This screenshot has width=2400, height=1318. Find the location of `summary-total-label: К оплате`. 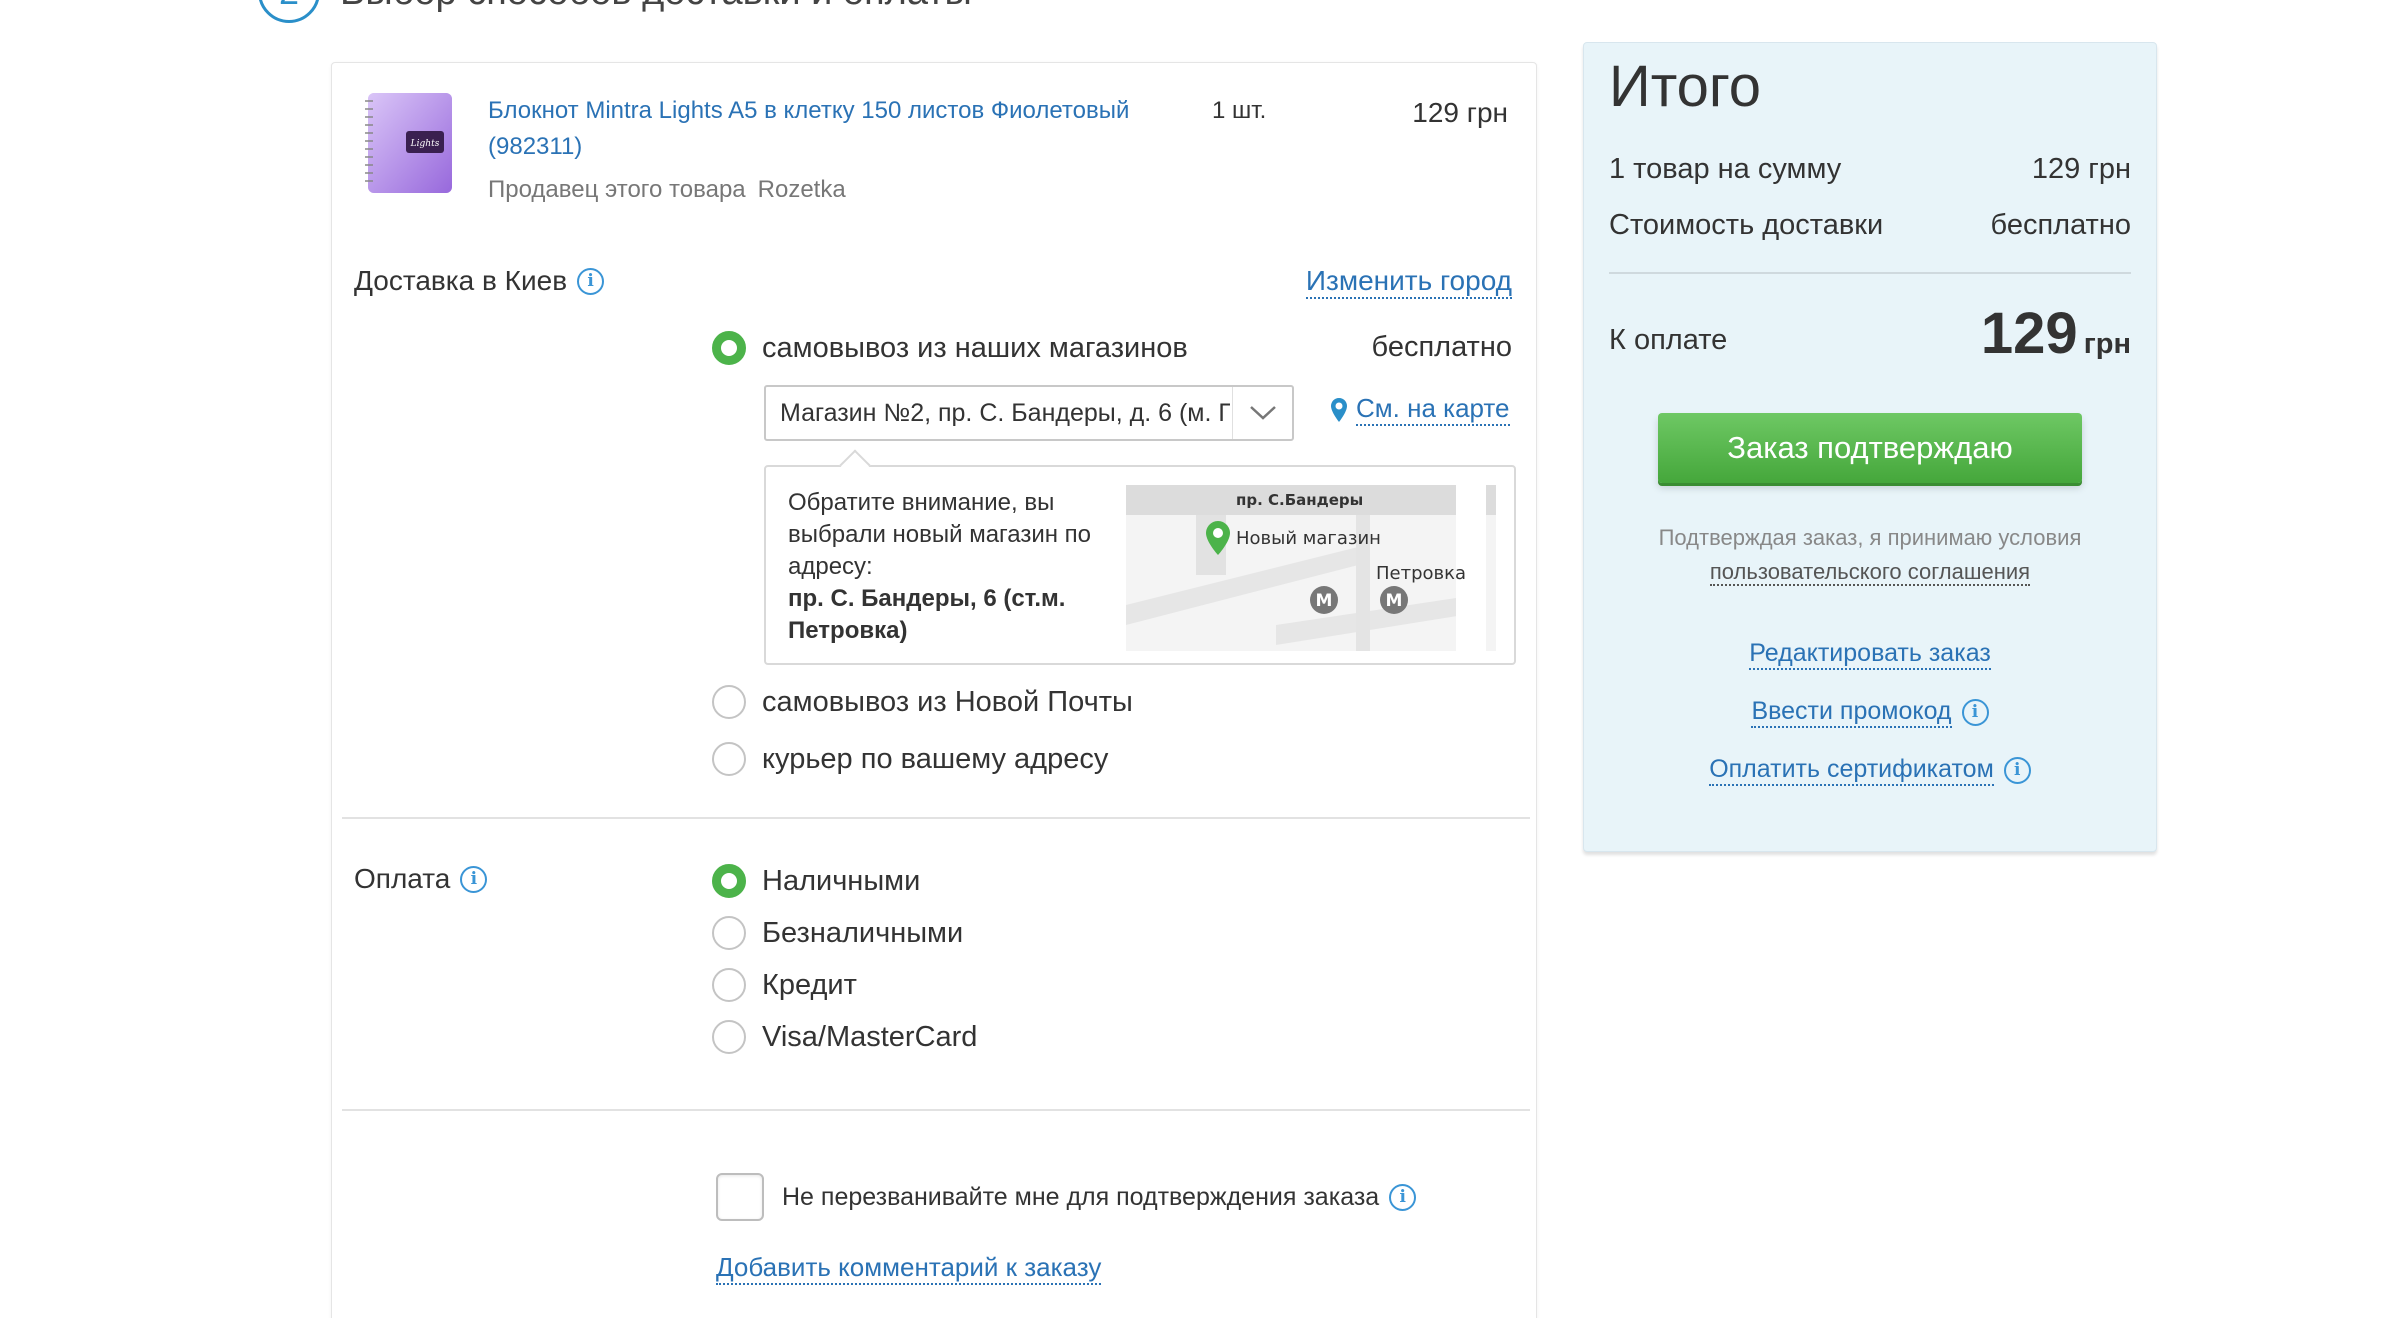

summary-total-label: К оплате is located at coordinates (1668, 340).